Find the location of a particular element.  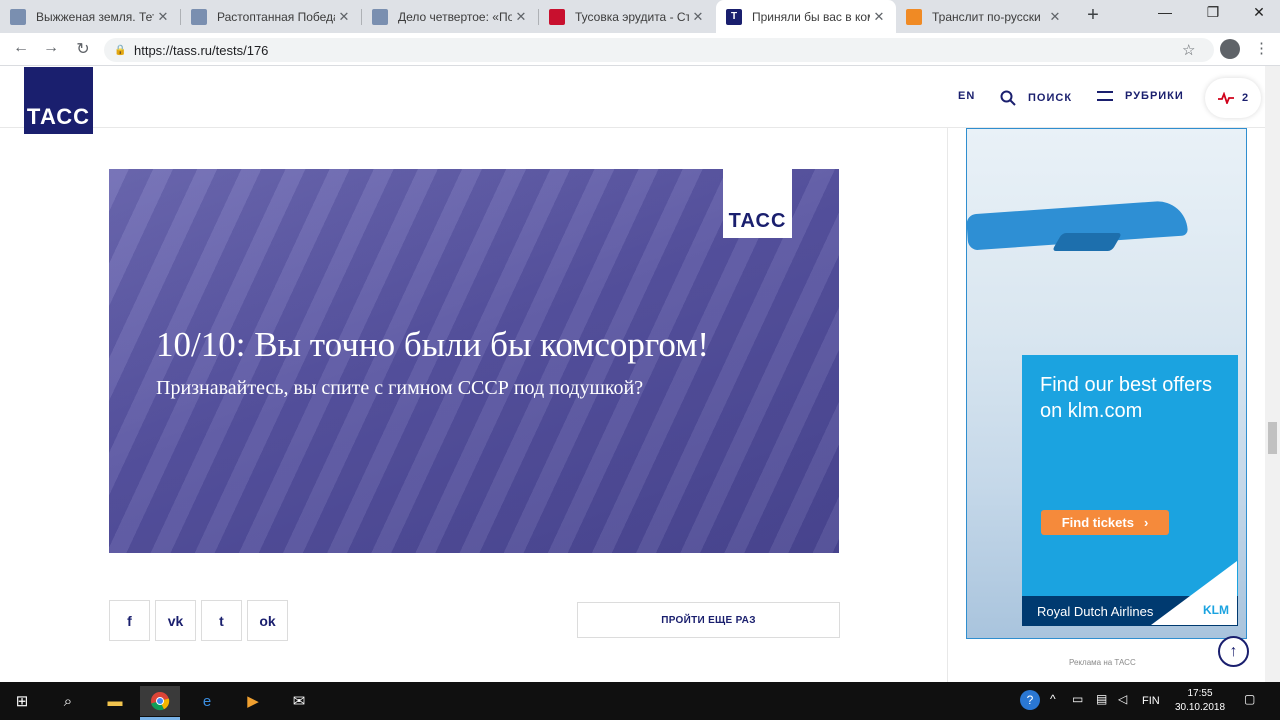

tab-title: Тусовка эрудита - Стр is located at coordinates (632, 16).